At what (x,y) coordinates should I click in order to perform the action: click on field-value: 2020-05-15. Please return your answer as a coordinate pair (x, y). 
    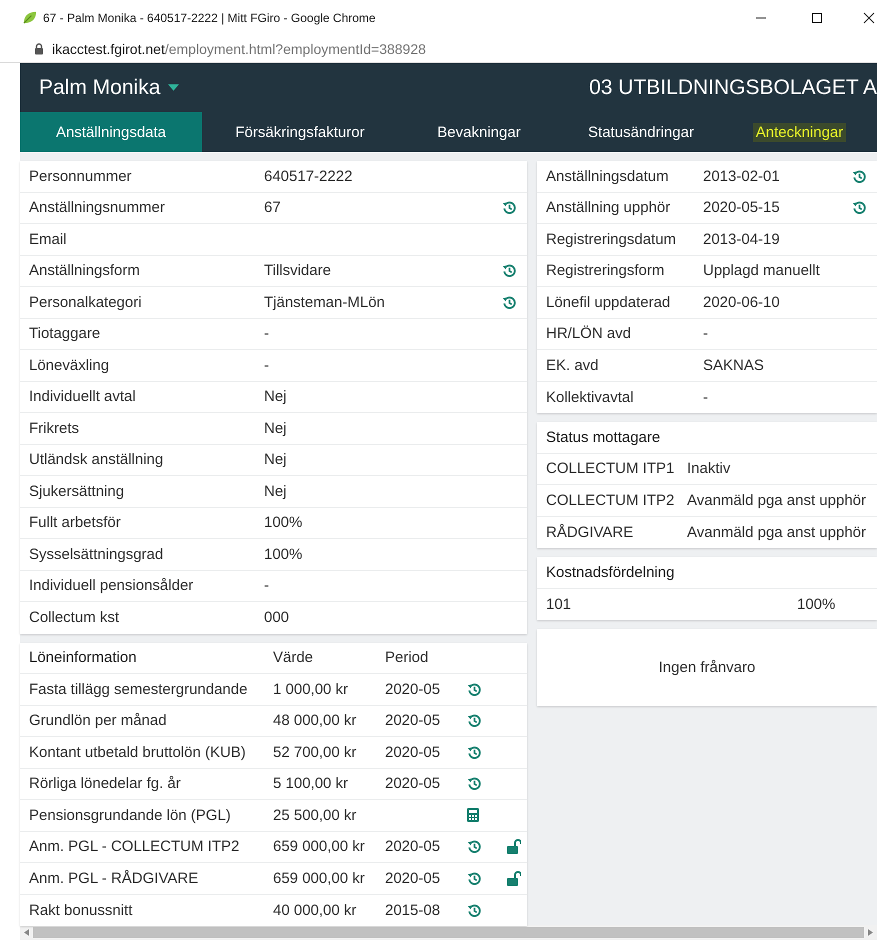
    Looking at the image, I should click on (742, 207).